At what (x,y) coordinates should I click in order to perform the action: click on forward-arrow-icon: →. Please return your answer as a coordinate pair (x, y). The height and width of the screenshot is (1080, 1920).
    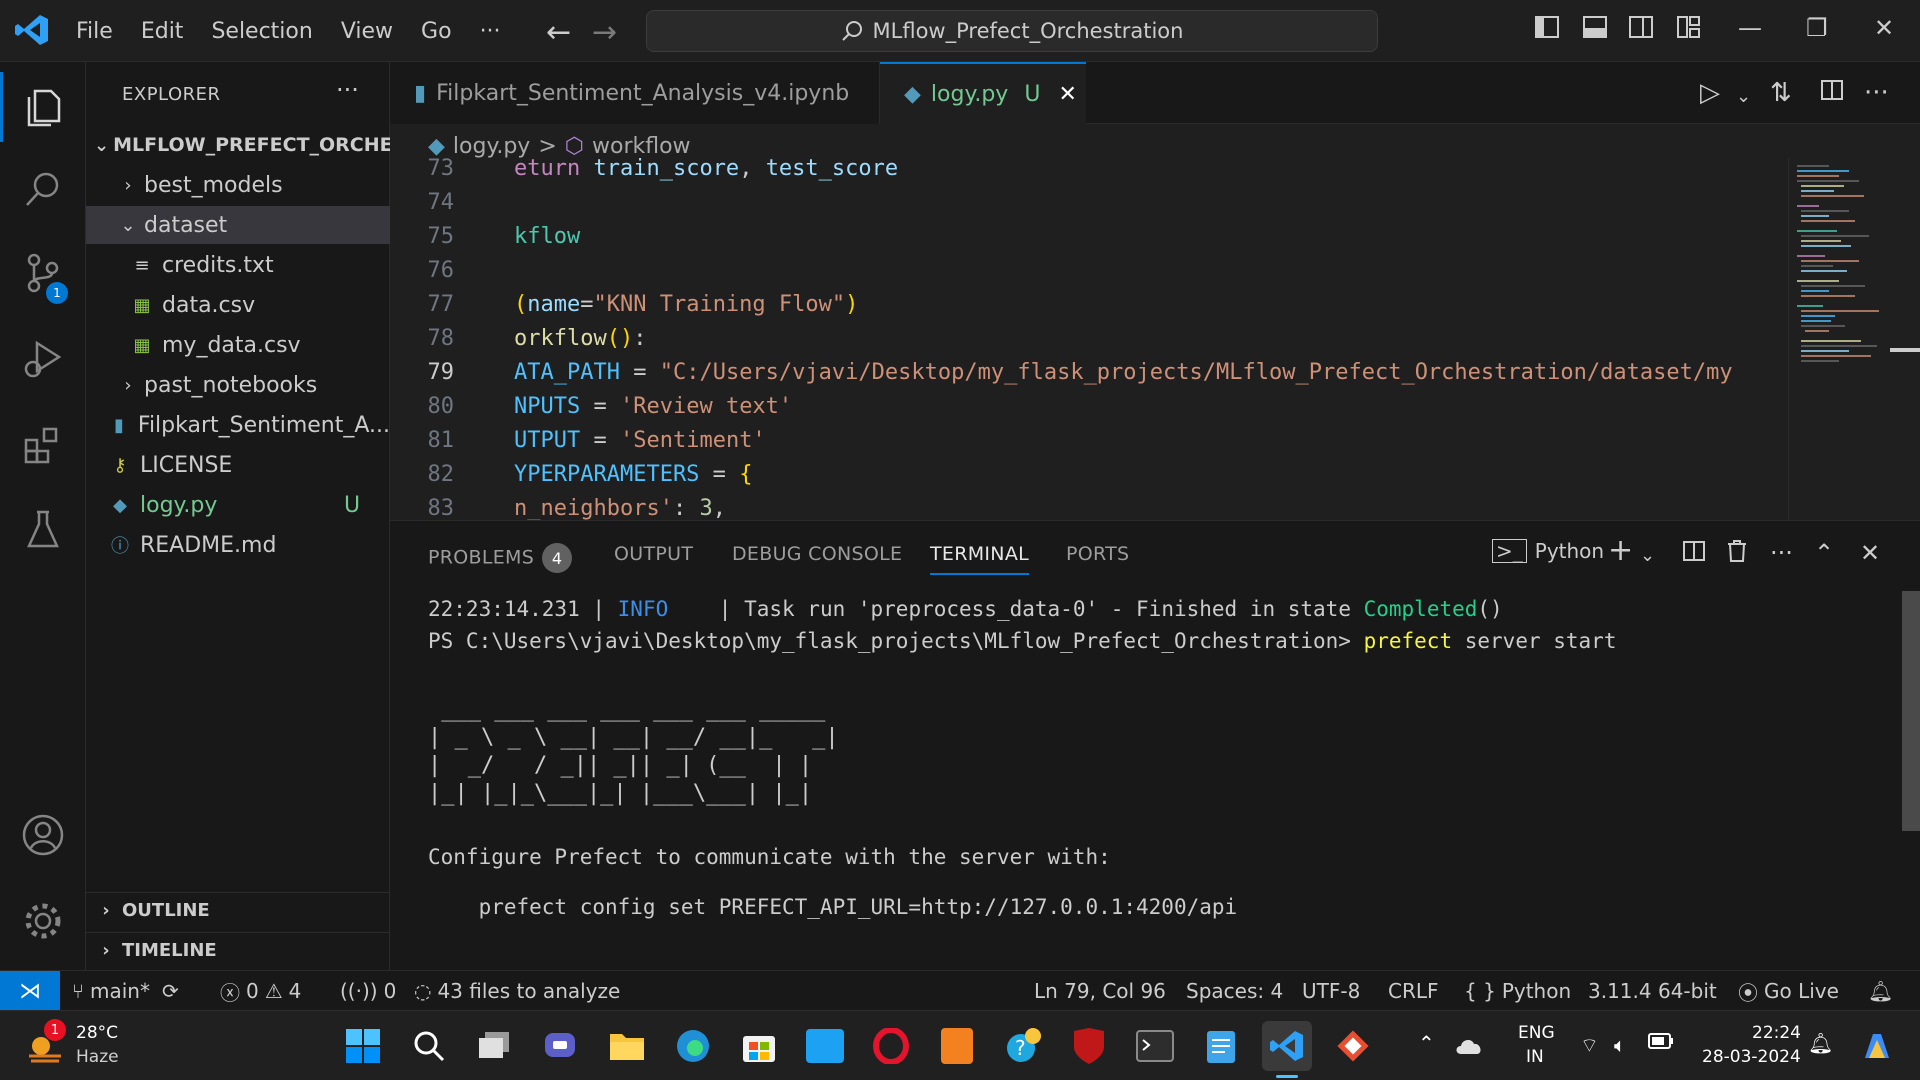
    Looking at the image, I should click on (604, 32).